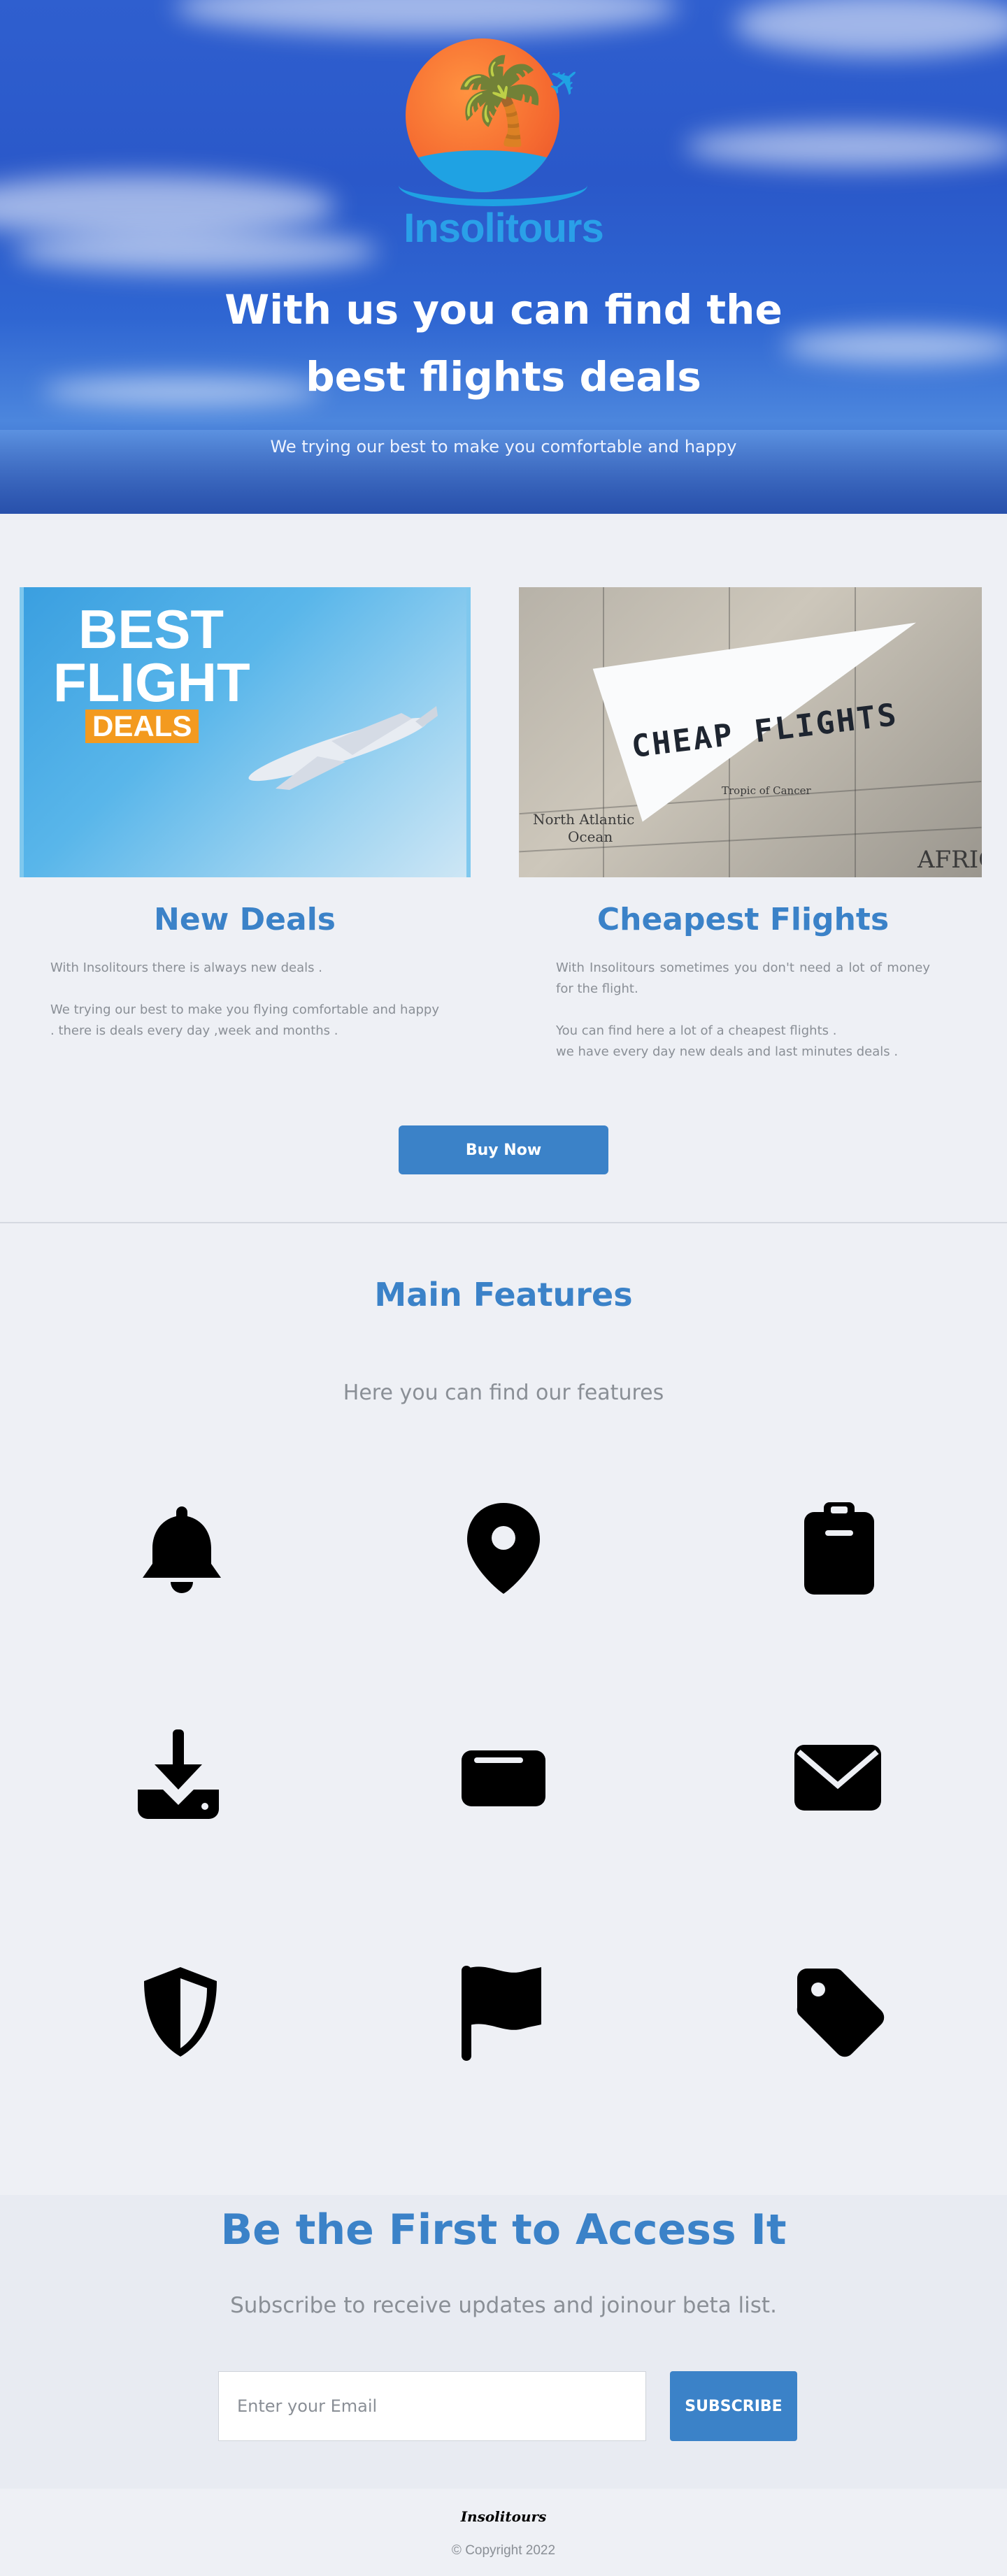  I want to click on map-label: AFRIC, so click(949, 860).